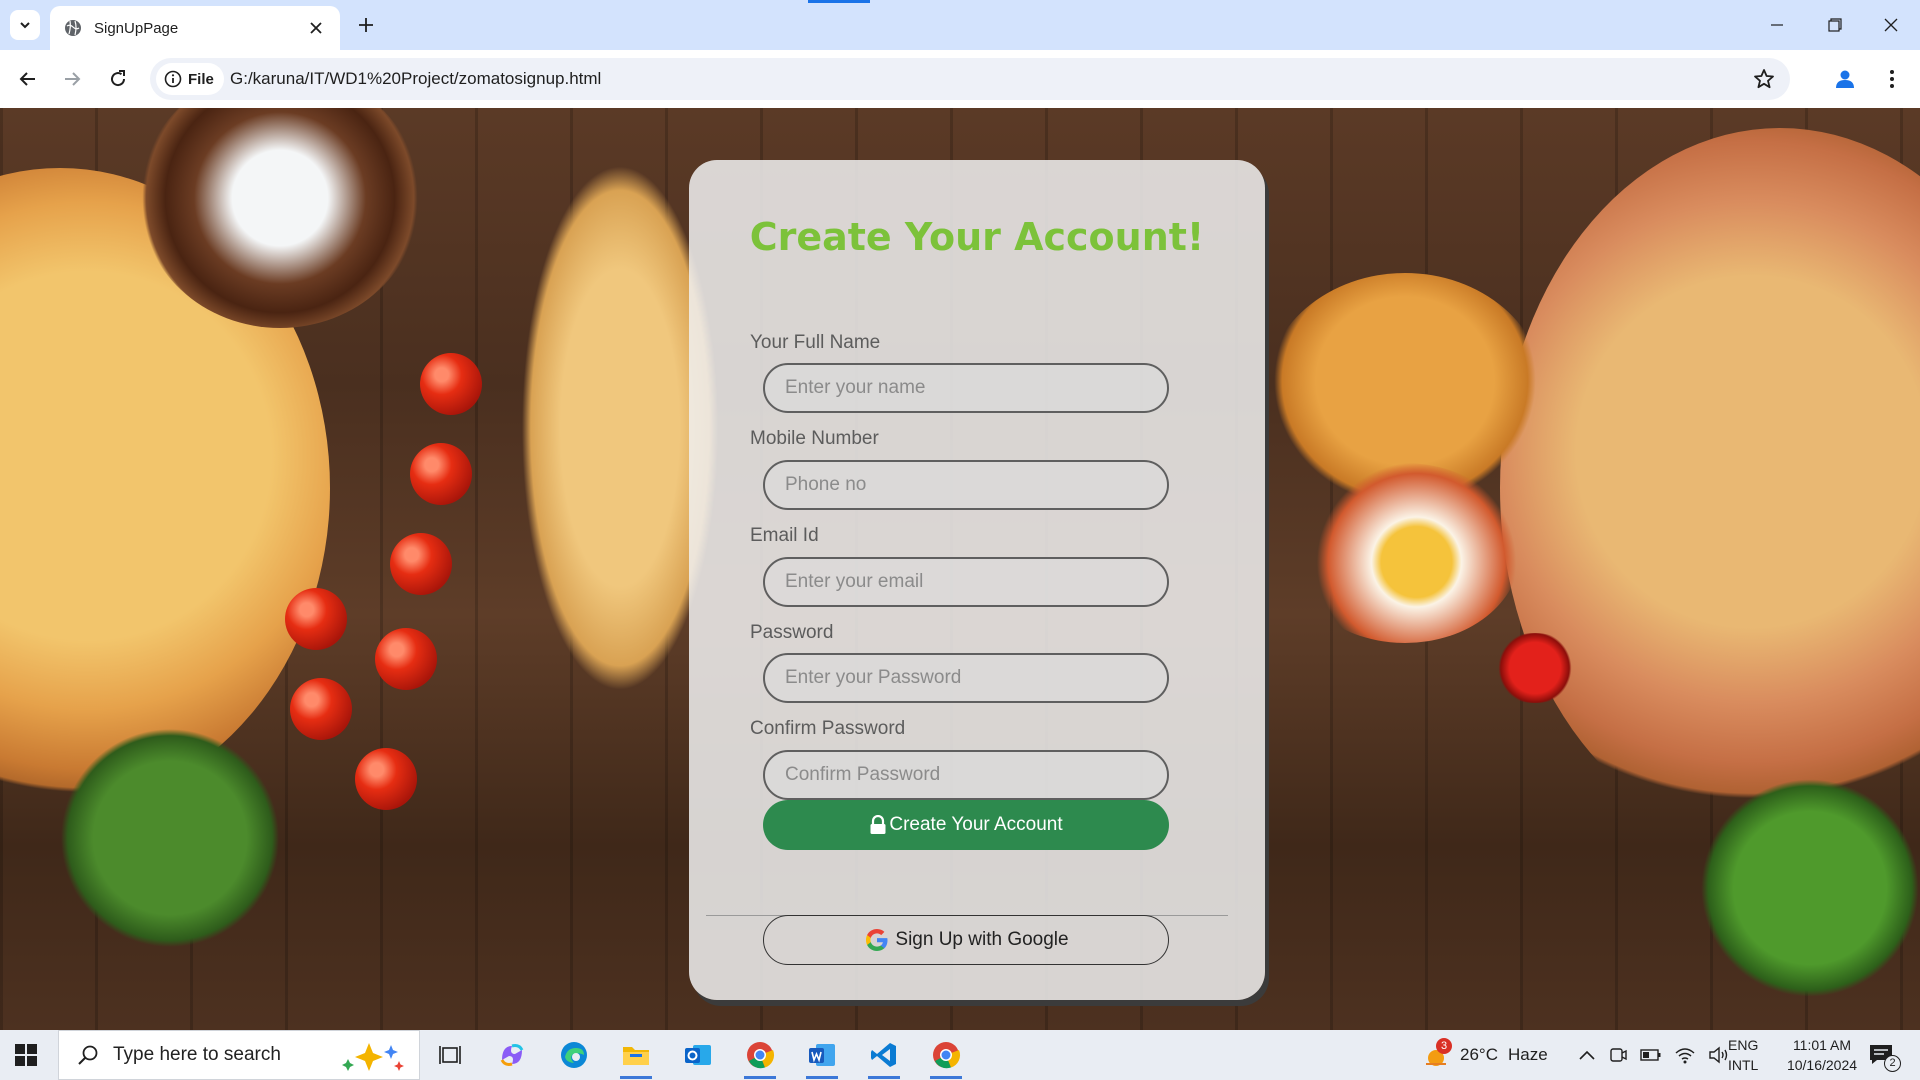 Image resolution: width=1920 pixels, height=1080 pixels. Describe the element at coordinates (966, 940) in the screenshot. I see `google-signup-button: Sign Up with Google` at that location.